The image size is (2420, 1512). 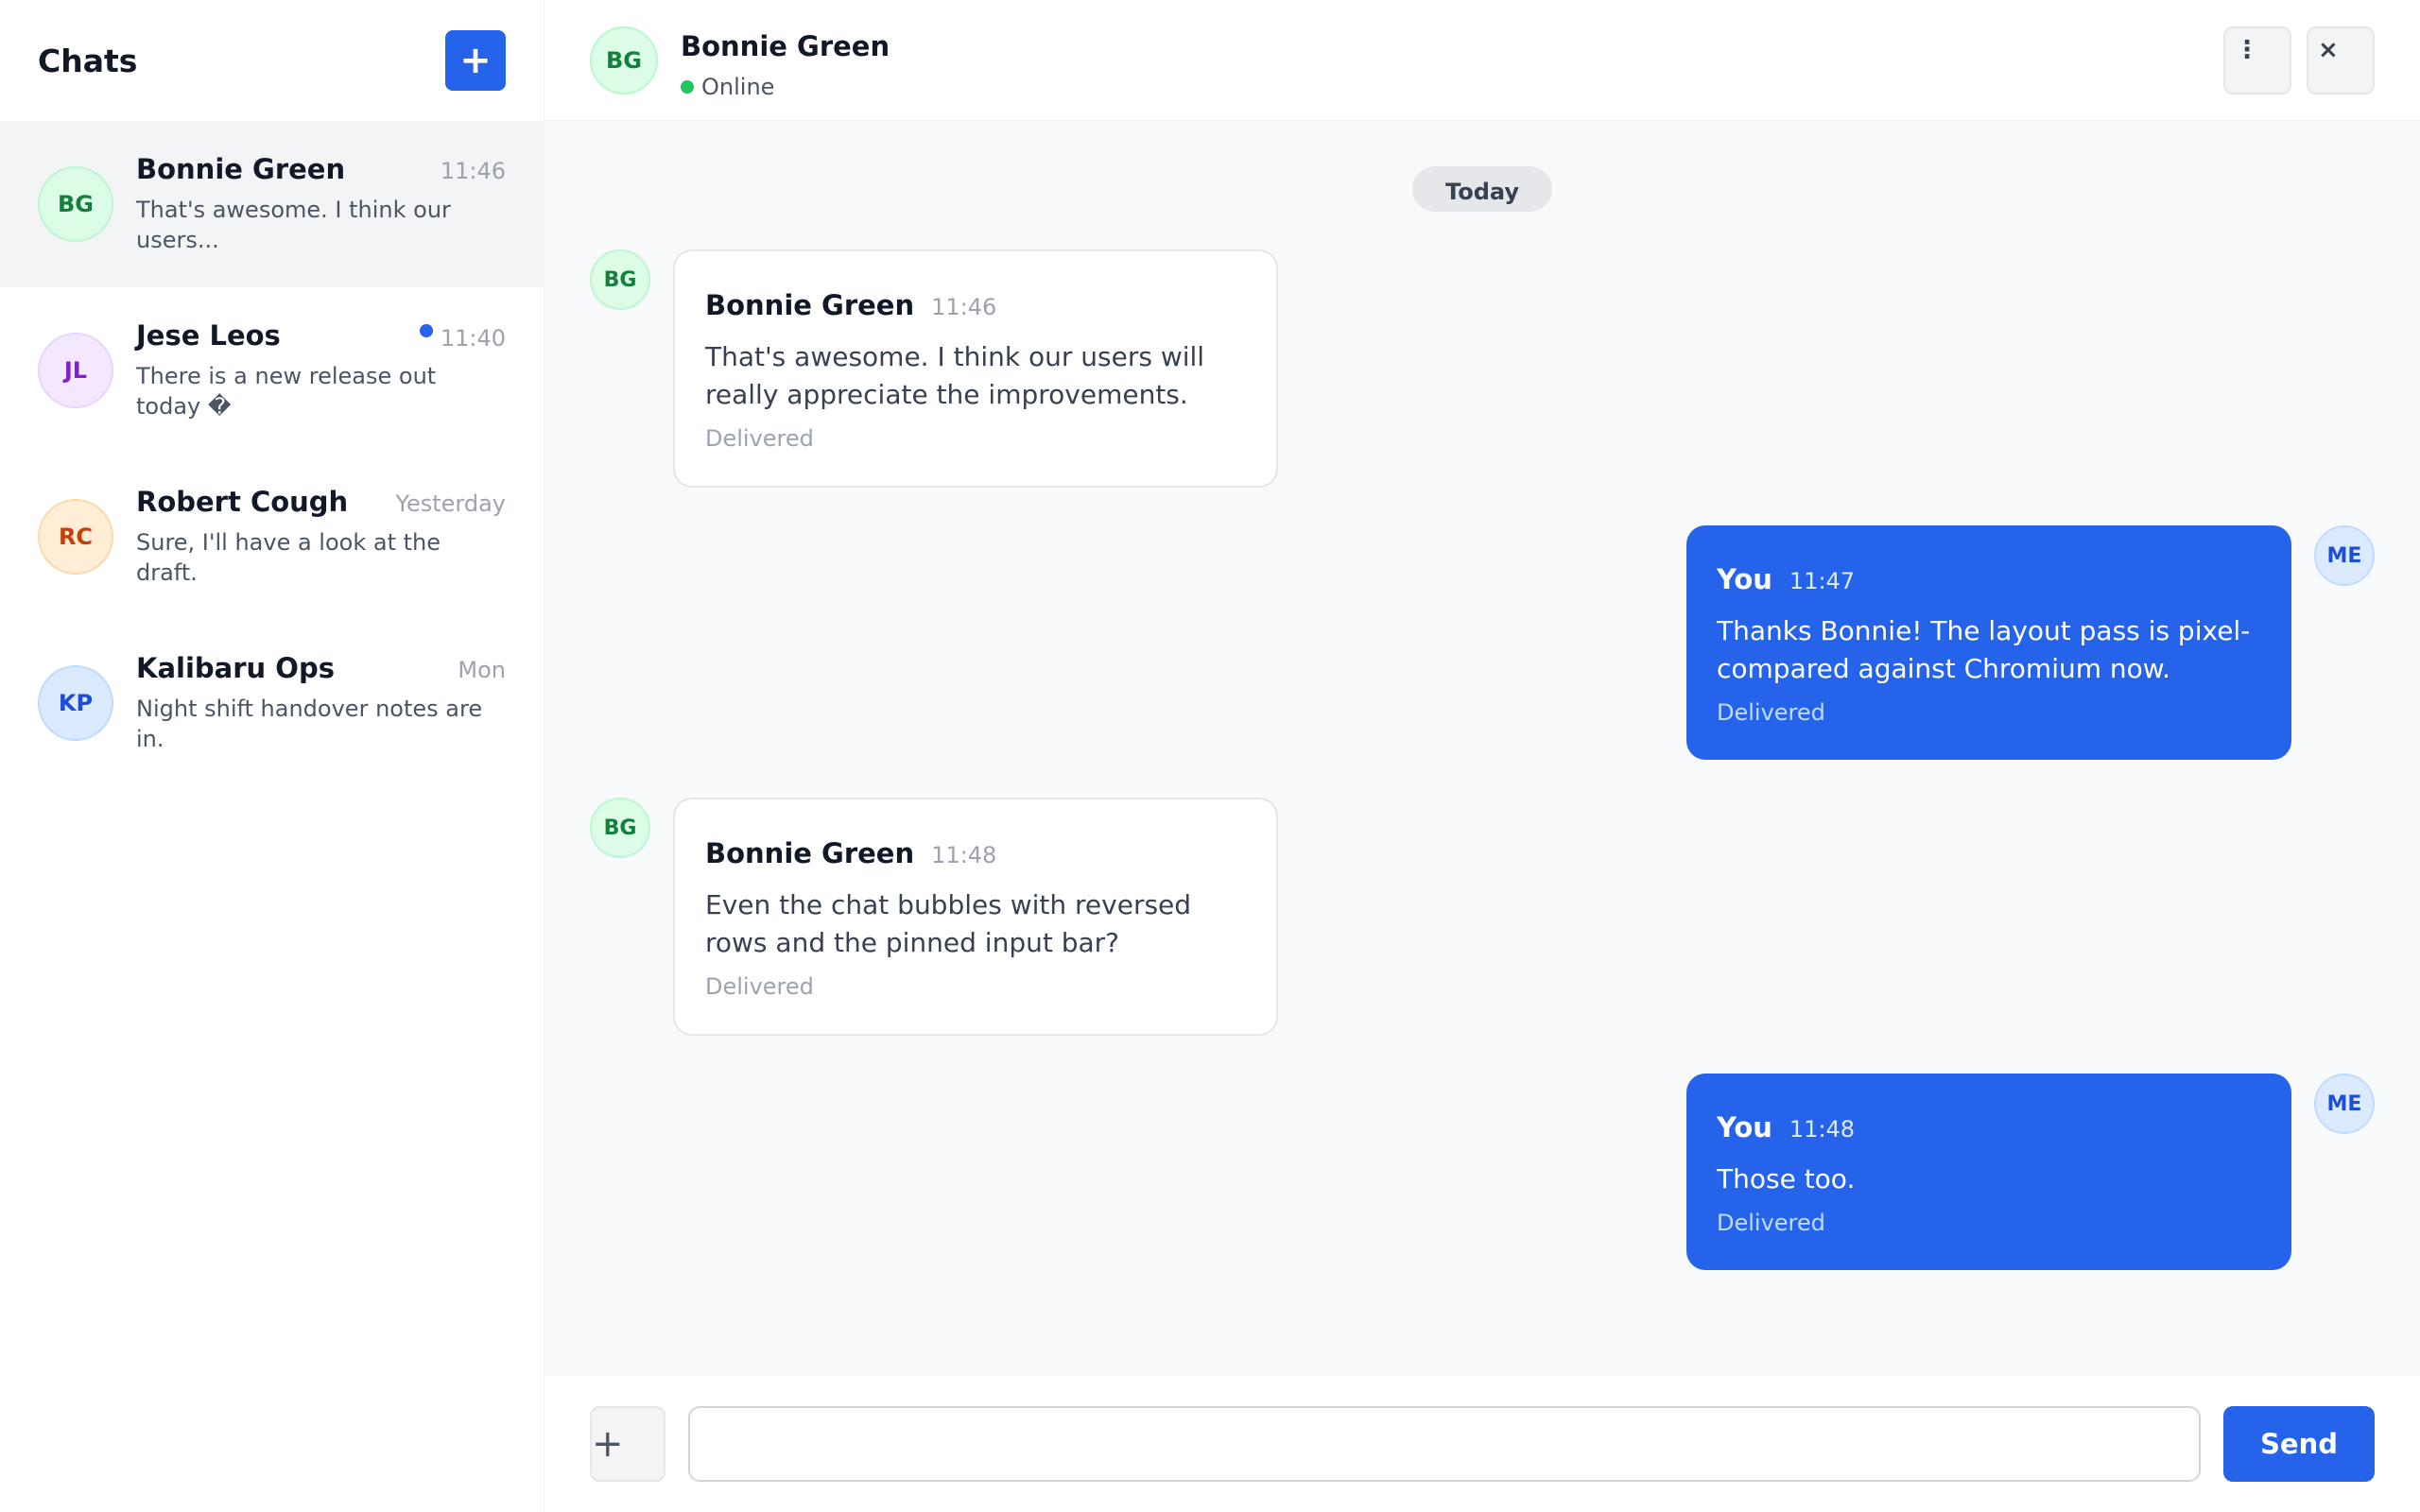 What do you see at coordinates (2247, 50) in the screenshot?
I see `kebab-menu-icon: ⋮` at bounding box center [2247, 50].